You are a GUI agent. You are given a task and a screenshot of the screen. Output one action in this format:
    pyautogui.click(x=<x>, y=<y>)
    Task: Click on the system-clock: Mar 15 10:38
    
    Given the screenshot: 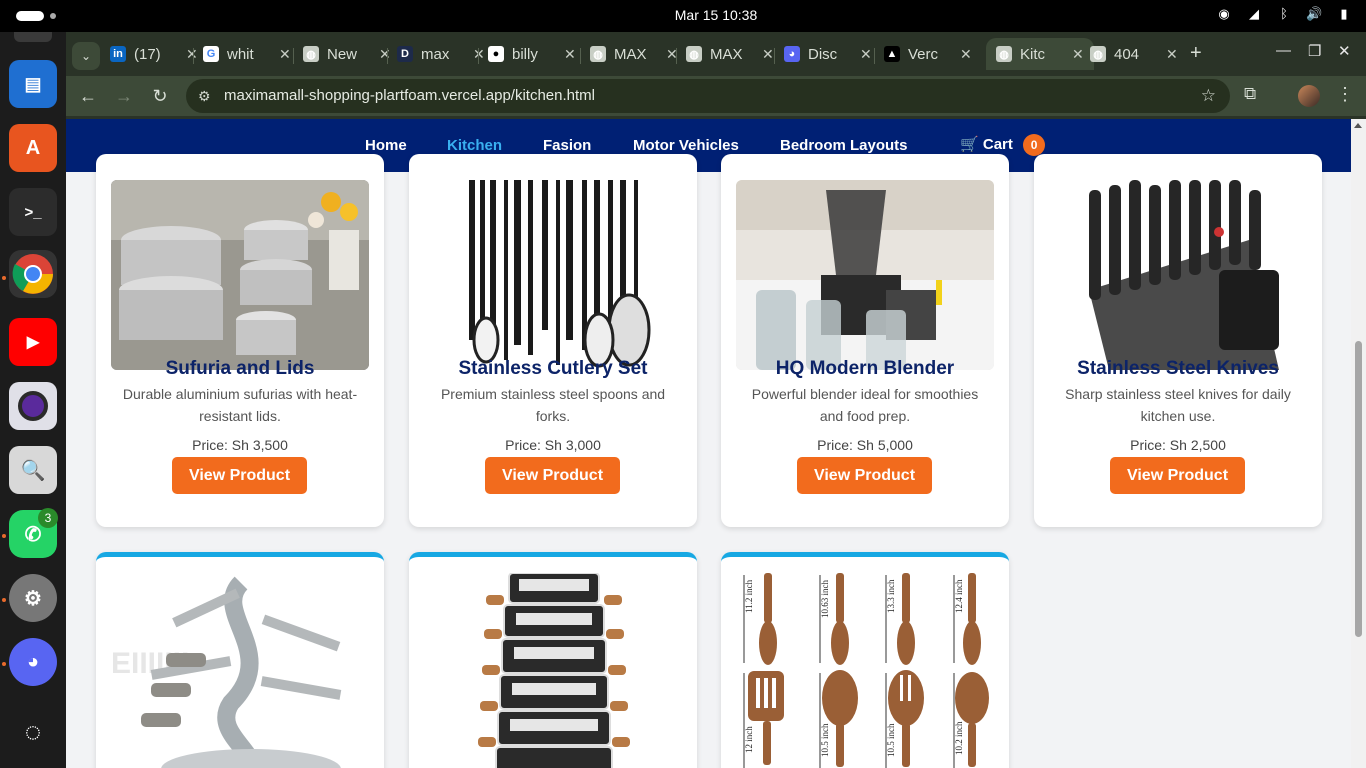 What is the action you would take?
    pyautogui.click(x=683, y=15)
    